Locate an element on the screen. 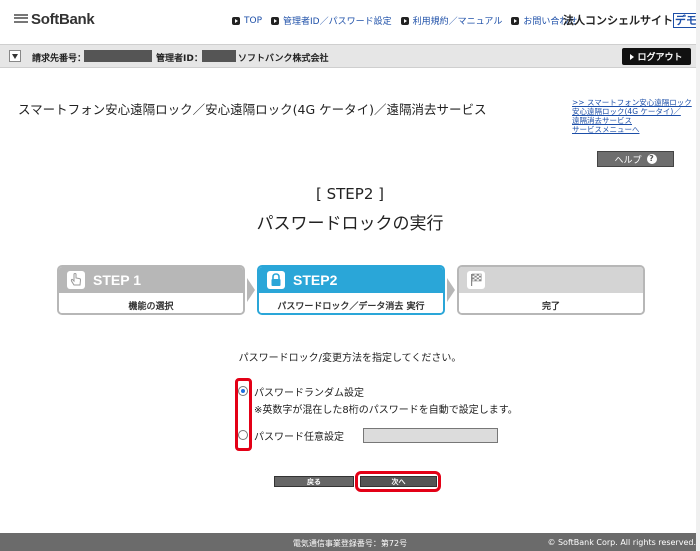 Image resolution: width=700 pixels, height=551 pixels. page-title: スマートフォン安心遠隔ロック／安心遠隔ロック(4G ケータイ)／遠隔消去サービス is located at coordinates (252, 109).